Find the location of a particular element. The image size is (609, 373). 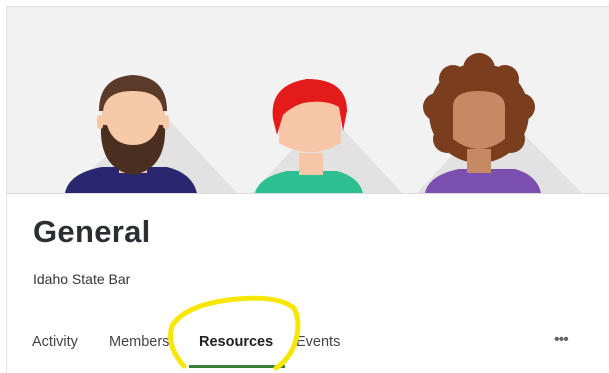

tab-activity: Activity is located at coordinates (55, 342).